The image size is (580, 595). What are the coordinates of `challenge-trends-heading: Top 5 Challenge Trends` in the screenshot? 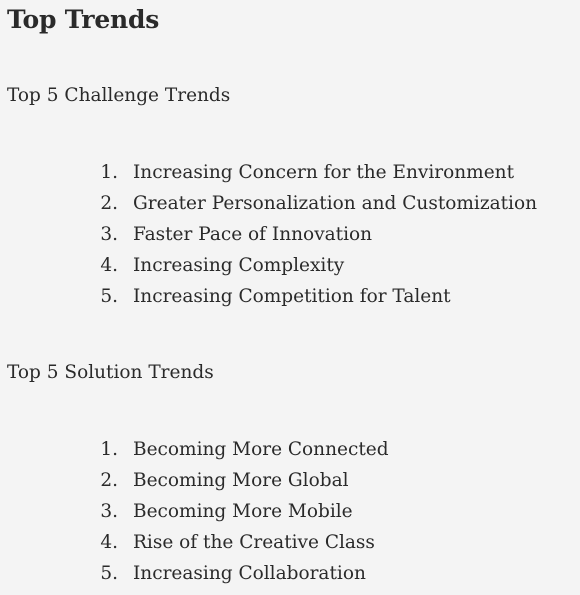 It's located at (119, 95).